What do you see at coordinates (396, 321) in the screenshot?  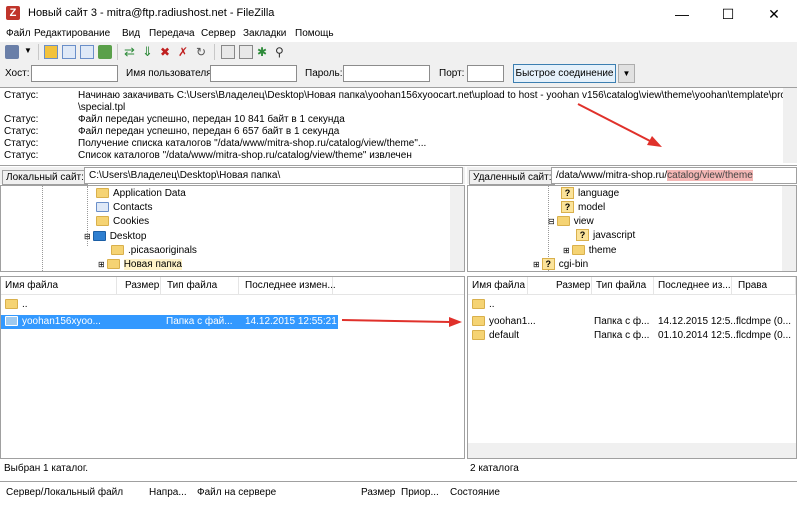 I see `annotation-arrow-file` at bounding box center [396, 321].